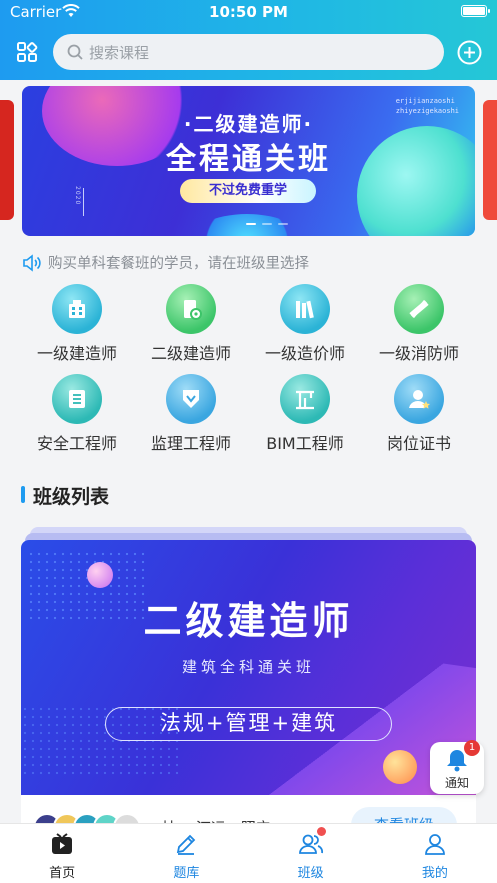  I want to click on carousel-prev-slide, so click(7, 160).